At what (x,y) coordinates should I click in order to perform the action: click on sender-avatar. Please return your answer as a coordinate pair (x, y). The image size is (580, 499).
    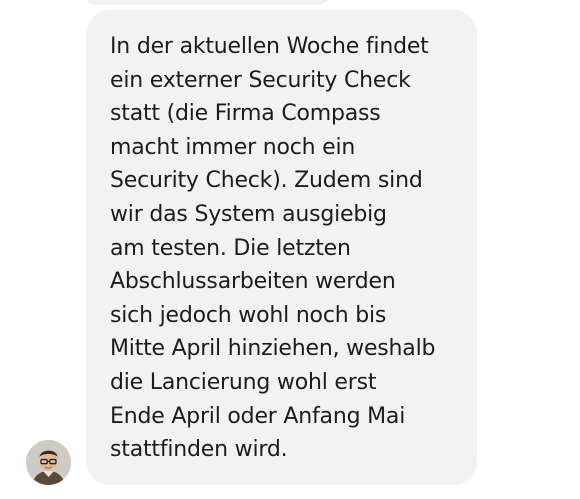
    Looking at the image, I should click on (48, 462).